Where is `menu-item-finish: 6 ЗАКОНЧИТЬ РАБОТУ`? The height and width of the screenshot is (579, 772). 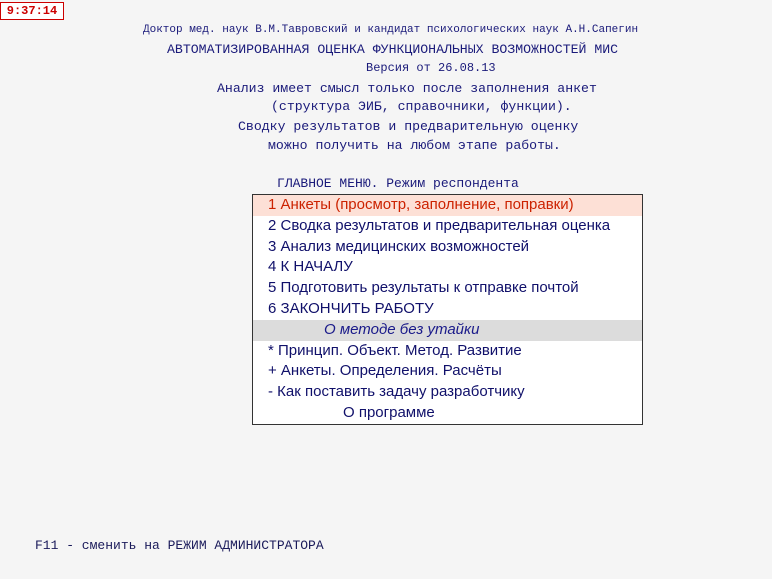
menu-item-finish: 6 ЗАКОНЧИТЬ РАБОТУ is located at coordinates (447, 309).